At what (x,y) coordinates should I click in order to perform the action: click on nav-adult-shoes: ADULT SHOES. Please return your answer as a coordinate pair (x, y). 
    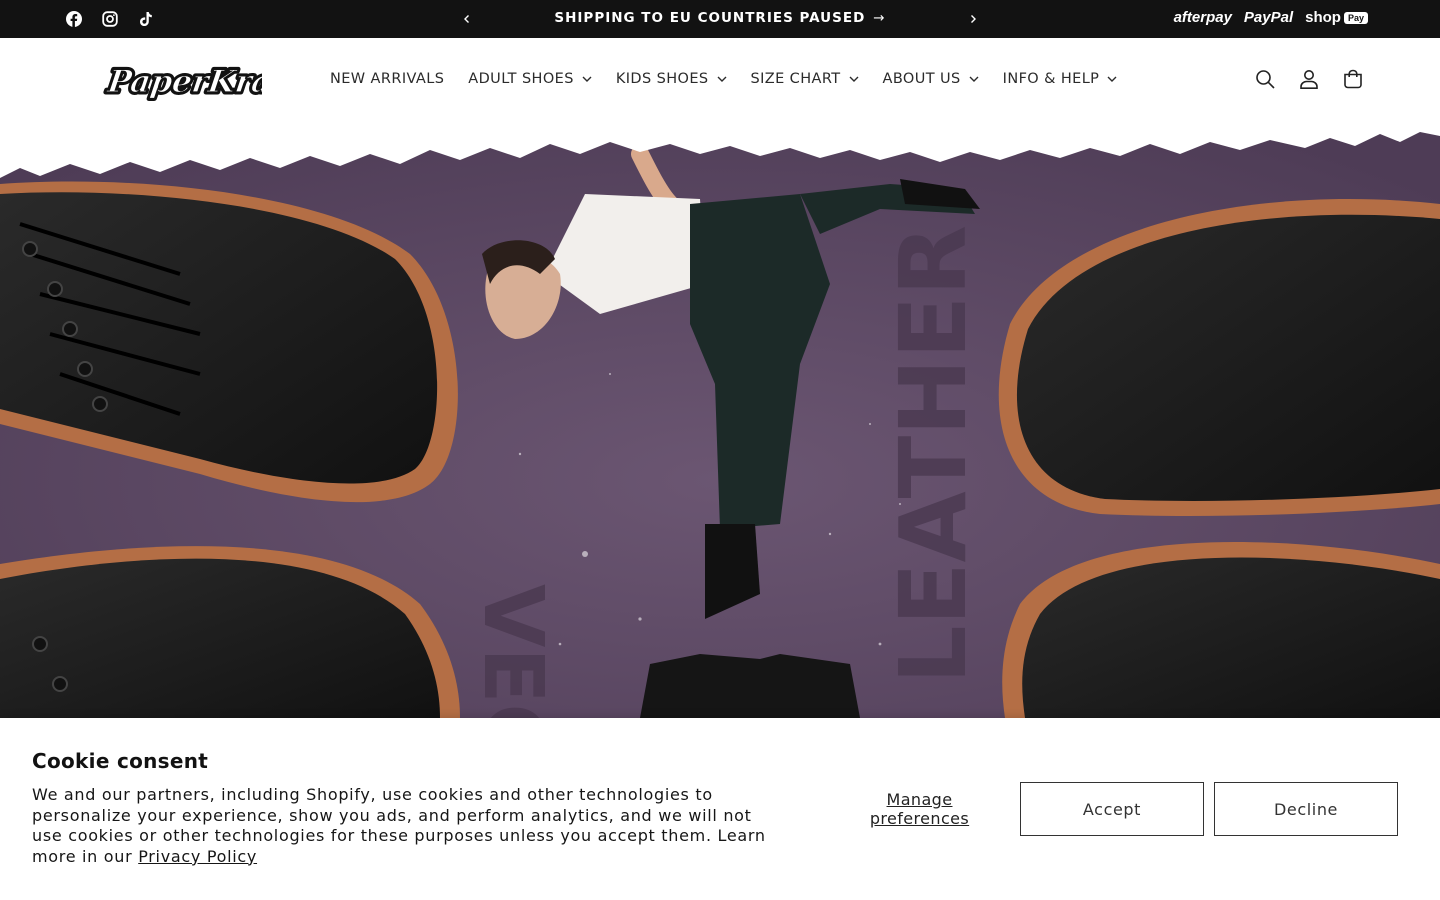
    Looking at the image, I should click on (530, 79).